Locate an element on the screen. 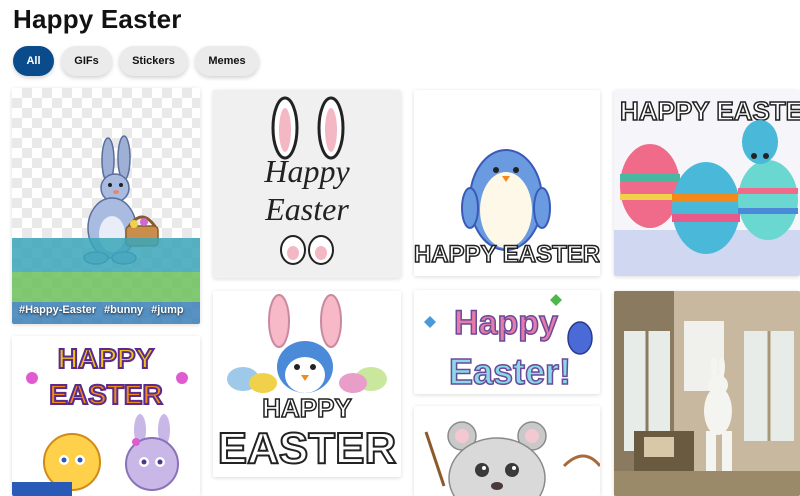 The width and height of the screenshot is (800, 496). penguin-icon: HAPPY EASTER is located at coordinates (507, 209).